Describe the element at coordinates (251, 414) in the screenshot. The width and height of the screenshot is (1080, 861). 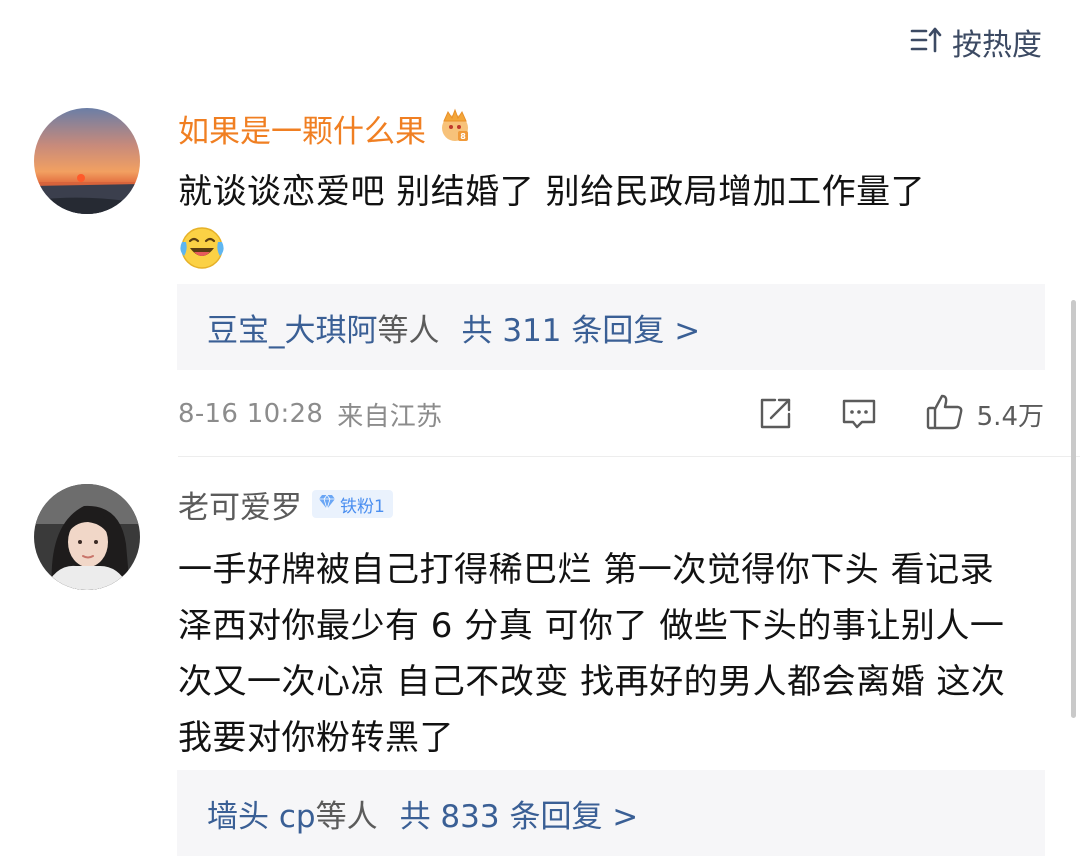
I see `comment-time: 8-16 10:28` at that location.